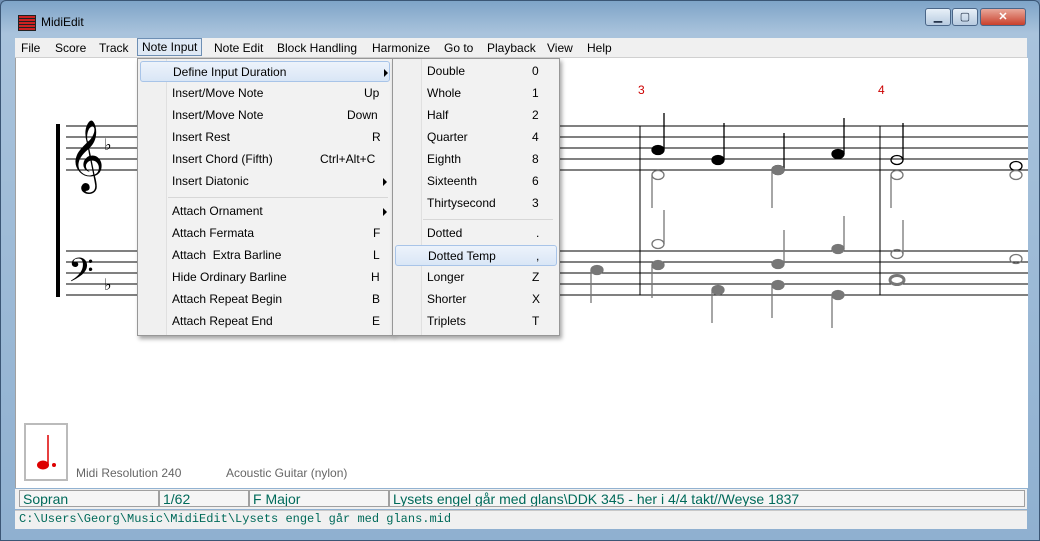  Describe the element at coordinates (114, 48) in the screenshot. I see `menu-track: Track` at that location.